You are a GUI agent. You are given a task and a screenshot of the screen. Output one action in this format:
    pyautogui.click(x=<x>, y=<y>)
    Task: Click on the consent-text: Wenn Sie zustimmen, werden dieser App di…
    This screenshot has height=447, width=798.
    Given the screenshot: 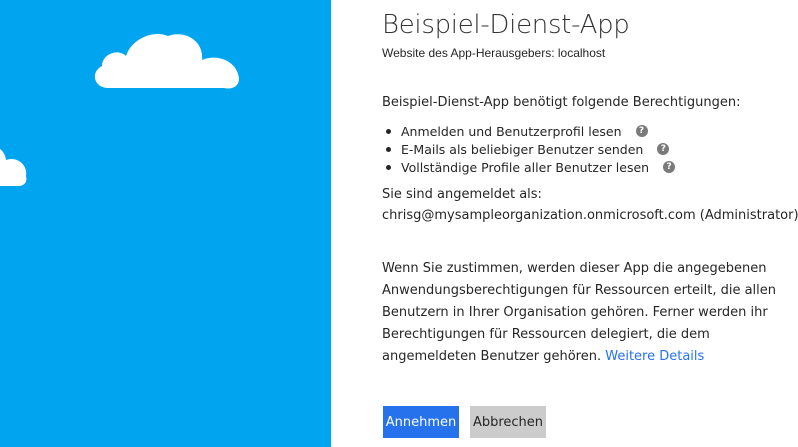 What is the action you would take?
    pyautogui.click(x=588, y=313)
    